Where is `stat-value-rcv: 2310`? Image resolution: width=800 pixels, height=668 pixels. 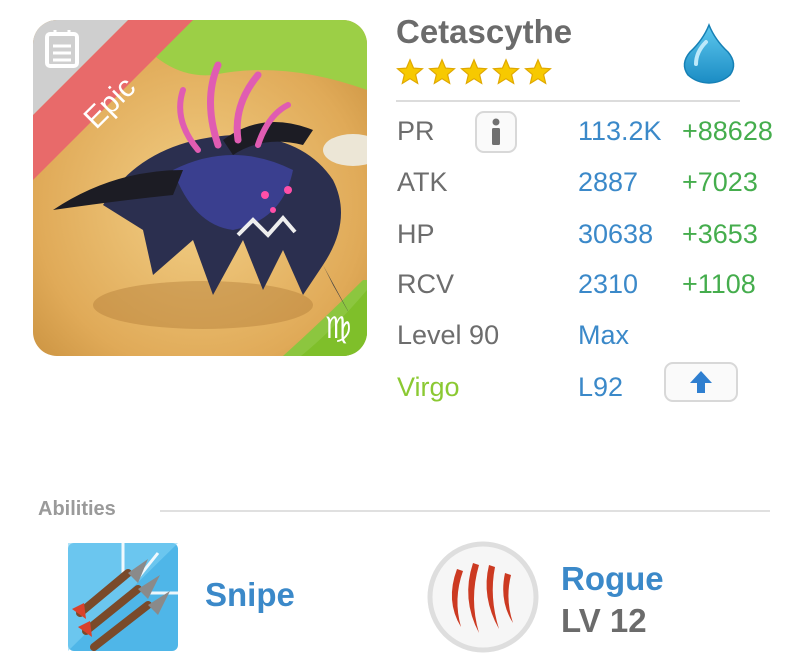
stat-value-rcv: 2310 is located at coordinates (608, 284).